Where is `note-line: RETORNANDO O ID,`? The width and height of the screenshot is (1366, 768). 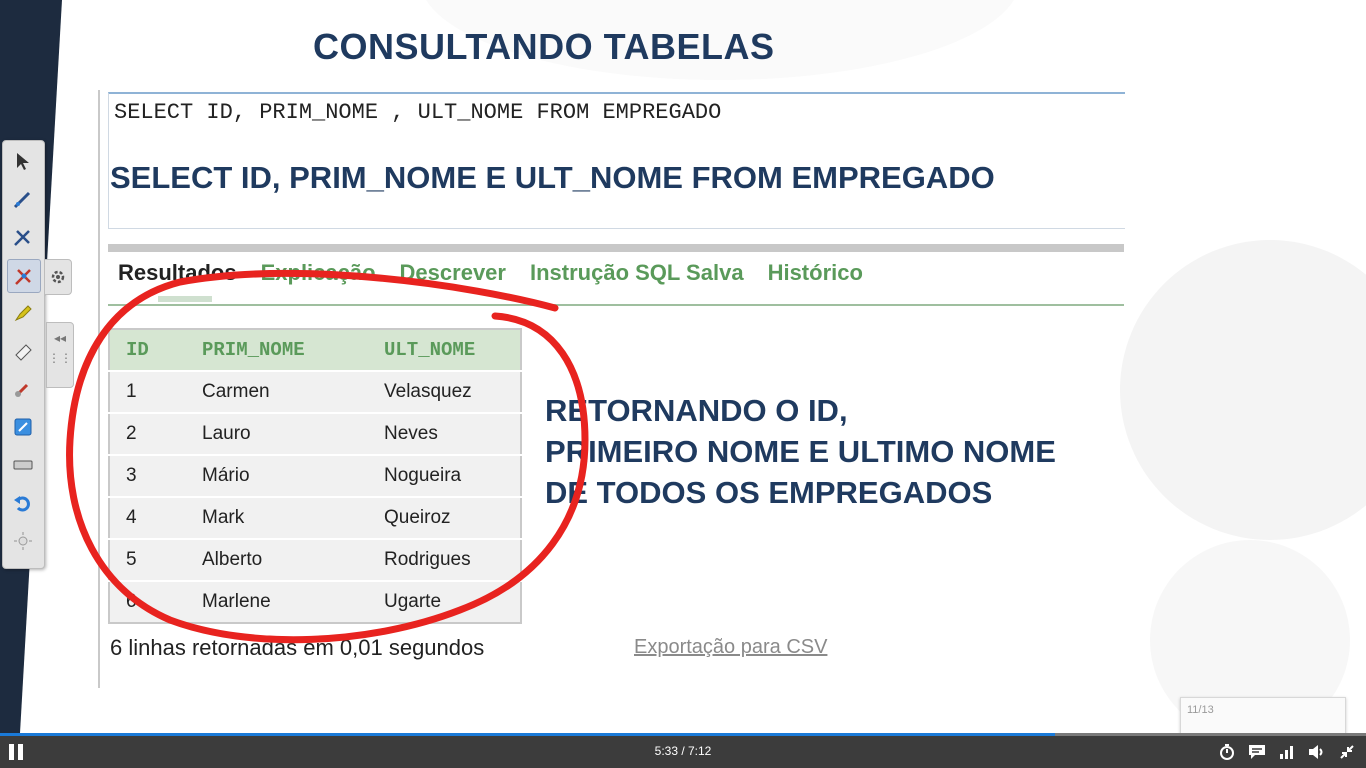 note-line: RETORNANDO O ID, is located at coordinates (696, 410).